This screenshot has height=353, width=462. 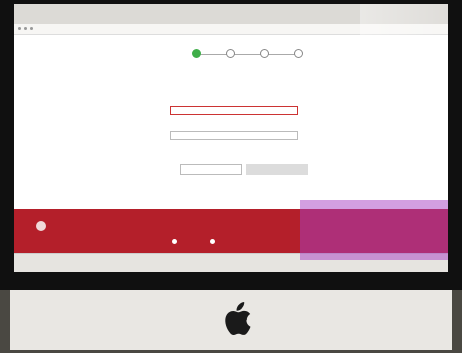 I want to click on email-field, so click(x=234, y=110).